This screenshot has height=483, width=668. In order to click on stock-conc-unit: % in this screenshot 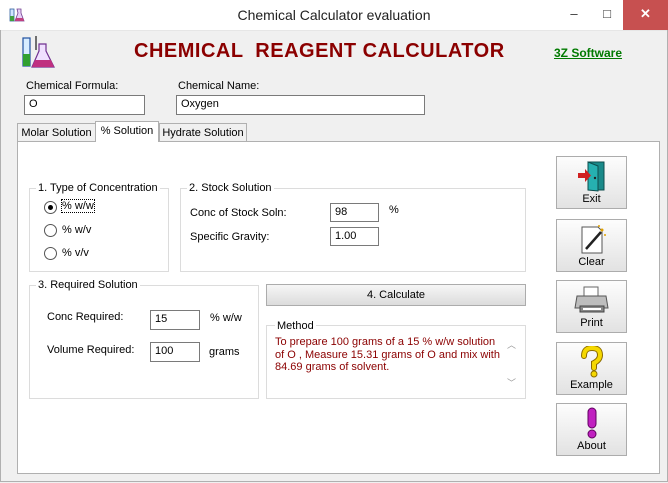, I will do `click(394, 210)`.